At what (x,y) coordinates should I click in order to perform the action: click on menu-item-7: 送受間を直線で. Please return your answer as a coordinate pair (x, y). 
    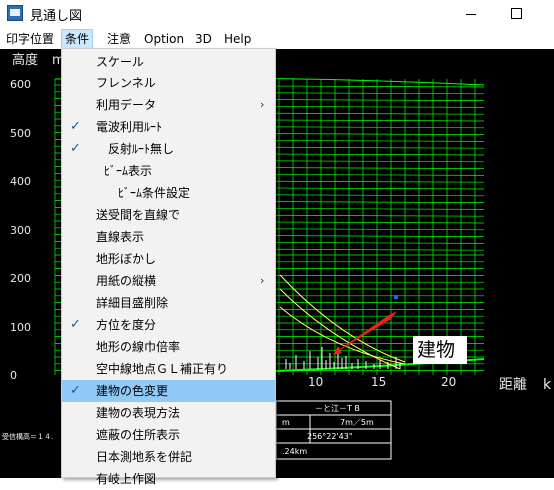
    Looking at the image, I should click on (168, 215).